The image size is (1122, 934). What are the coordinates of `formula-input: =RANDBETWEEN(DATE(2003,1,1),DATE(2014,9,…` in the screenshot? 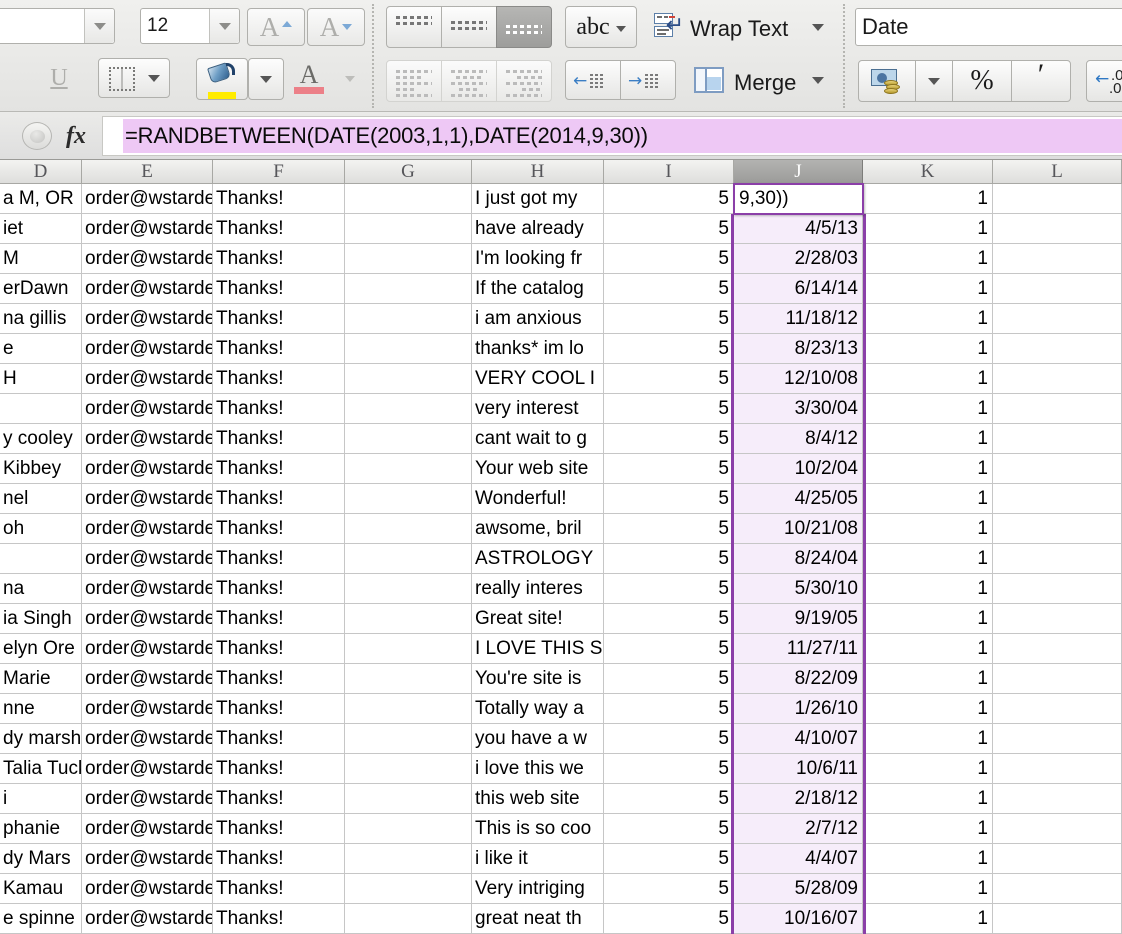 It's located at (612, 136).